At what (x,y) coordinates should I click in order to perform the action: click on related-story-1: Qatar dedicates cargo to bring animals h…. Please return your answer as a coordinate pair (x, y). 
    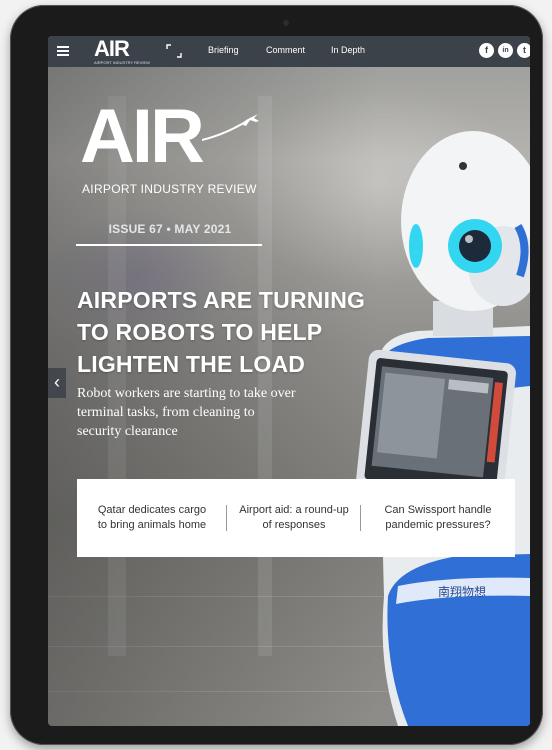
    Looking at the image, I should click on (152, 518).